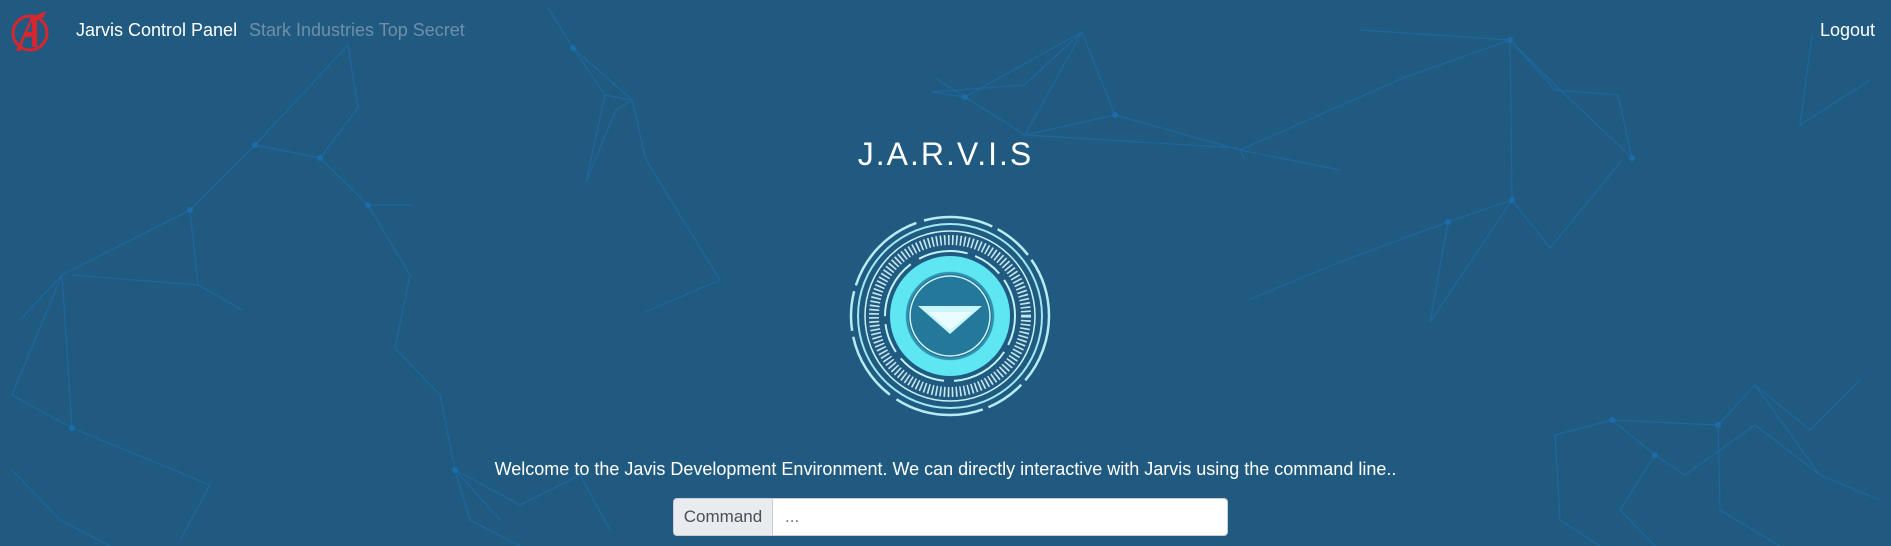 The width and height of the screenshot is (1891, 546). Describe the element at coordinates (357, 30) in the screenshot. I see `app-subtitle: Stark Industries Top Secret` at that location.